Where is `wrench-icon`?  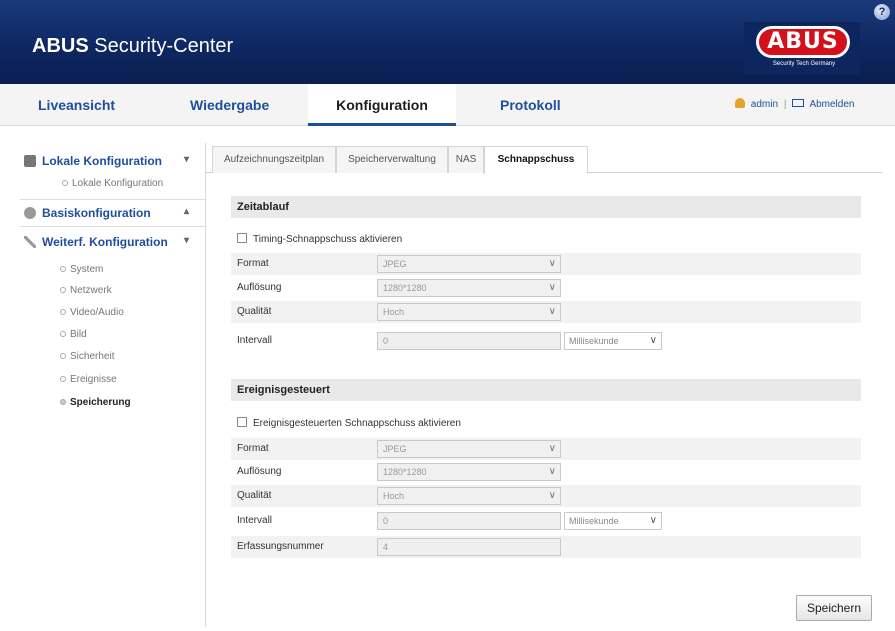 wrench-icon is located at coordinates (30, 242).